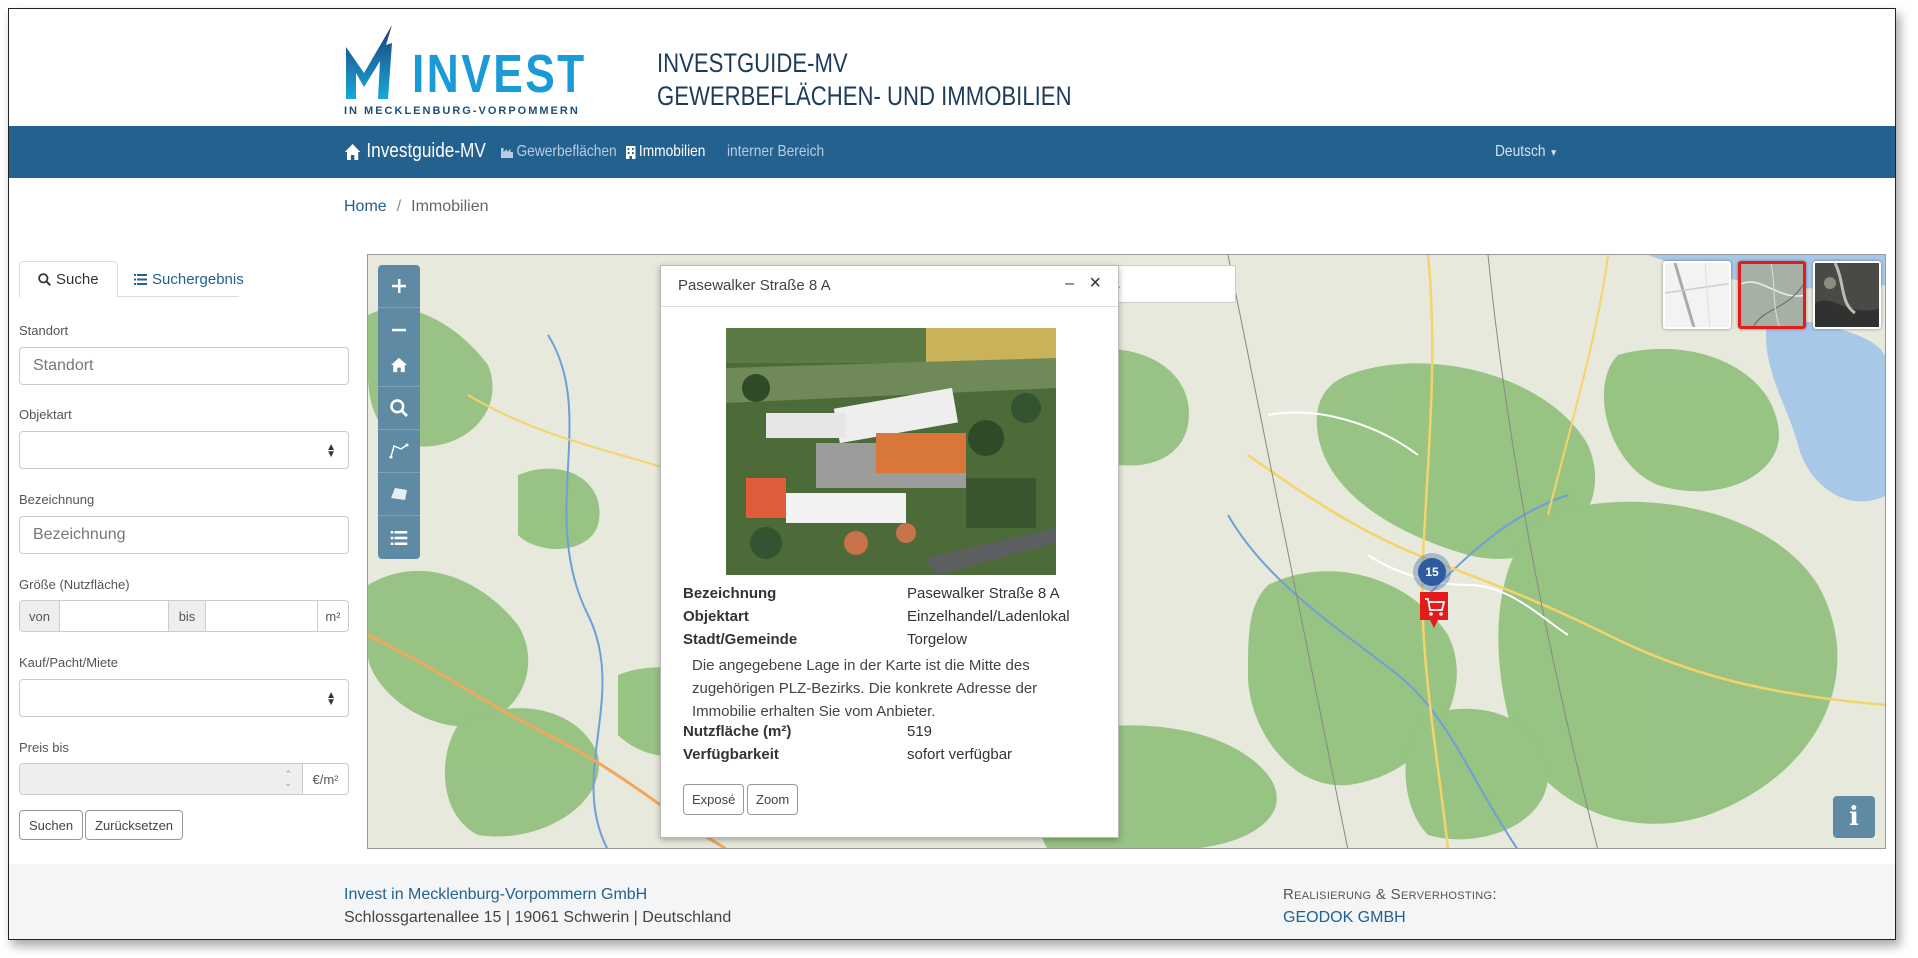 Image resolution: width=1918 pixels, height=958 pixels. I want to click on preis-input: ⌃ ⌄, so click(161, 779).